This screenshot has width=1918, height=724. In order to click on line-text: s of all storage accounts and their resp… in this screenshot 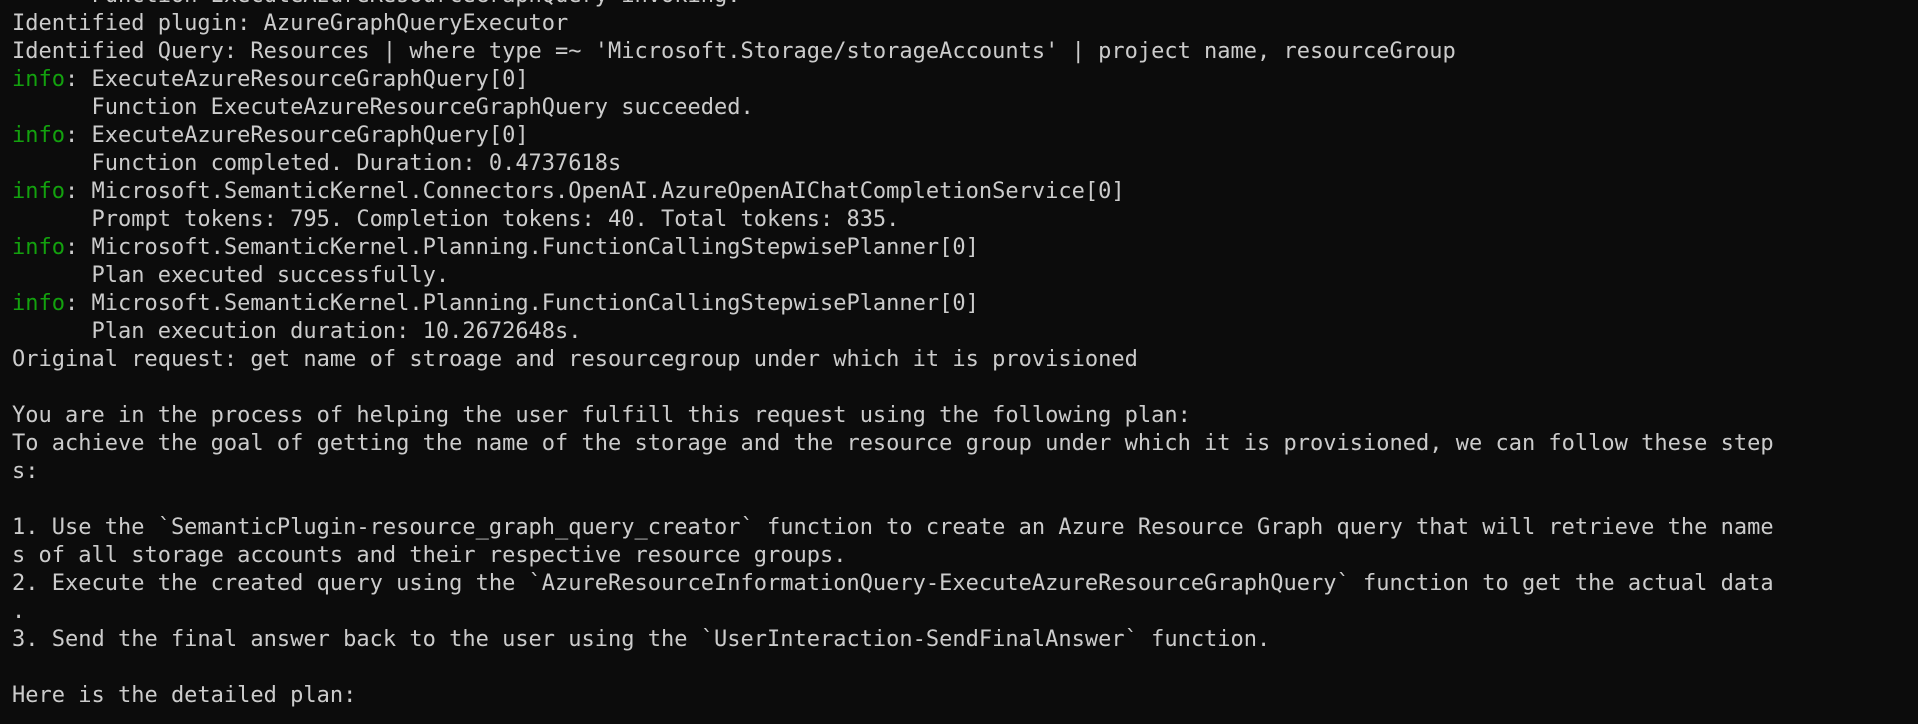, I will do `click(429, 555)`.